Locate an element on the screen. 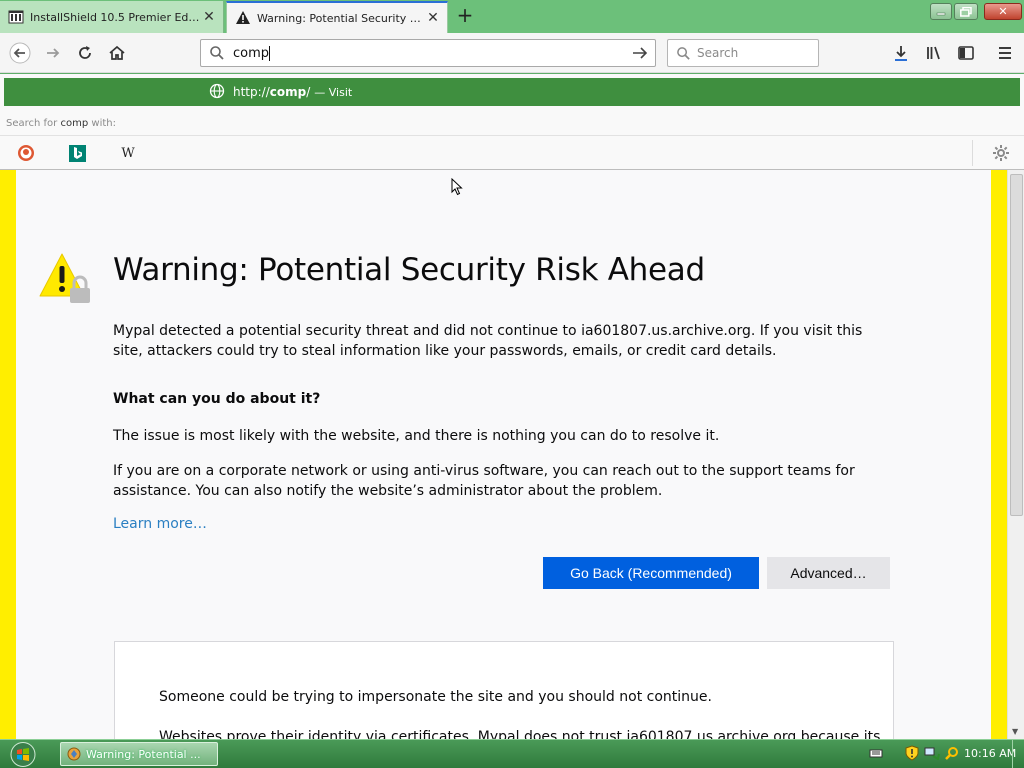 This screenshot has width=1024, height=768. shield-icon is located at coordinates (912, 753).